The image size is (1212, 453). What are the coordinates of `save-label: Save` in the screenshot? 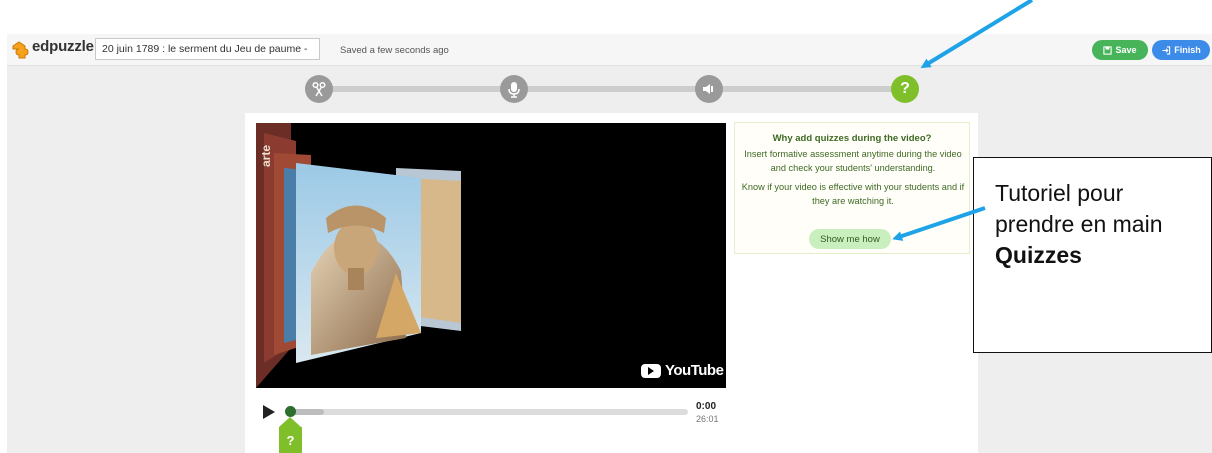 It's located at (1126, 50).